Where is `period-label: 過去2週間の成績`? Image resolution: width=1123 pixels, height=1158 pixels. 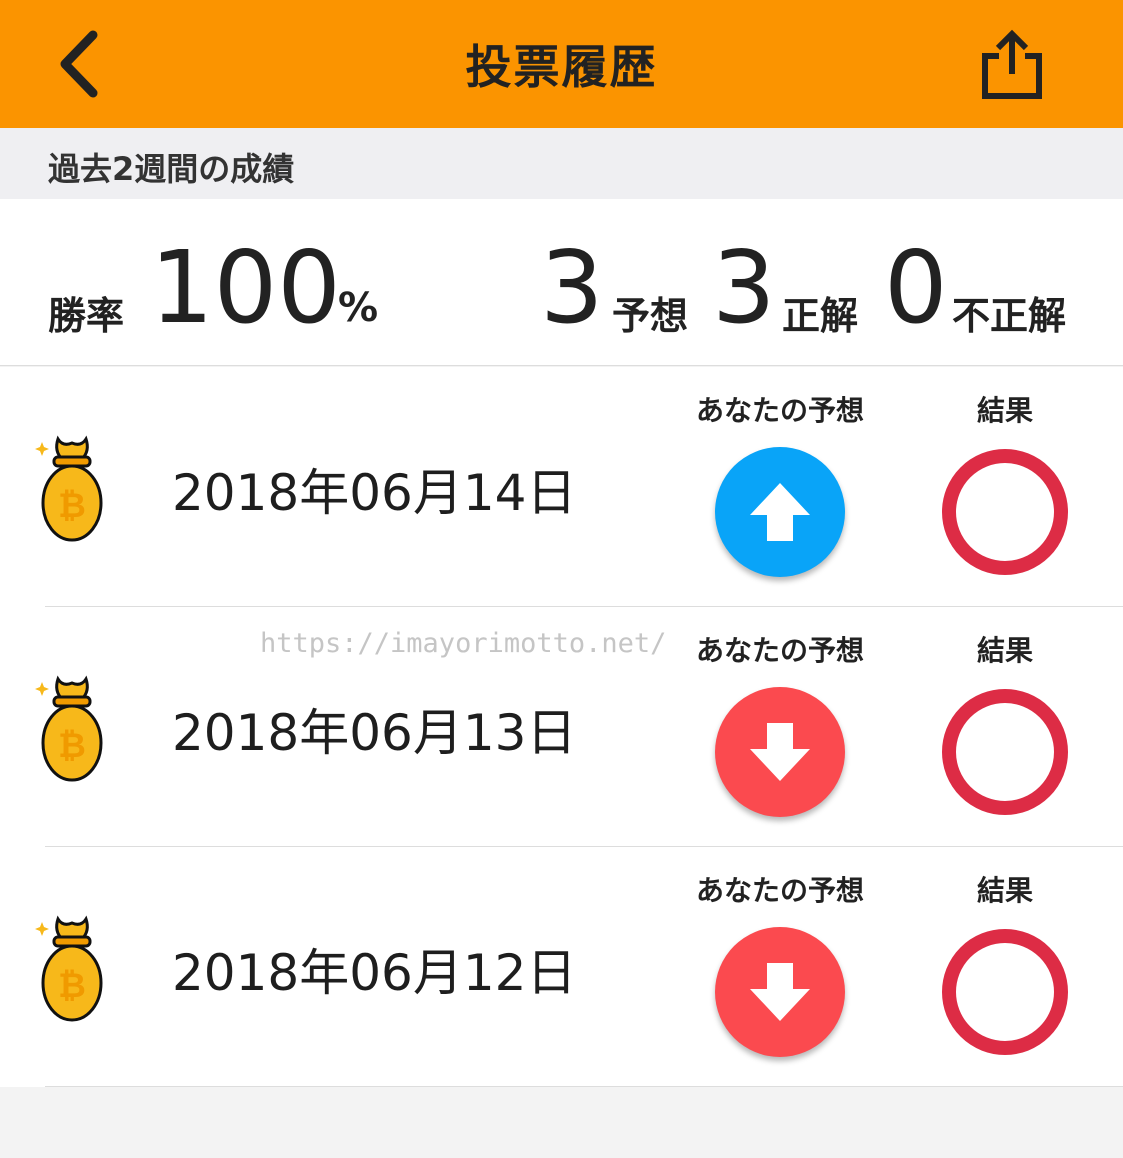 period-label: 過去2週間の成績 is located at coordinates (171, 169).